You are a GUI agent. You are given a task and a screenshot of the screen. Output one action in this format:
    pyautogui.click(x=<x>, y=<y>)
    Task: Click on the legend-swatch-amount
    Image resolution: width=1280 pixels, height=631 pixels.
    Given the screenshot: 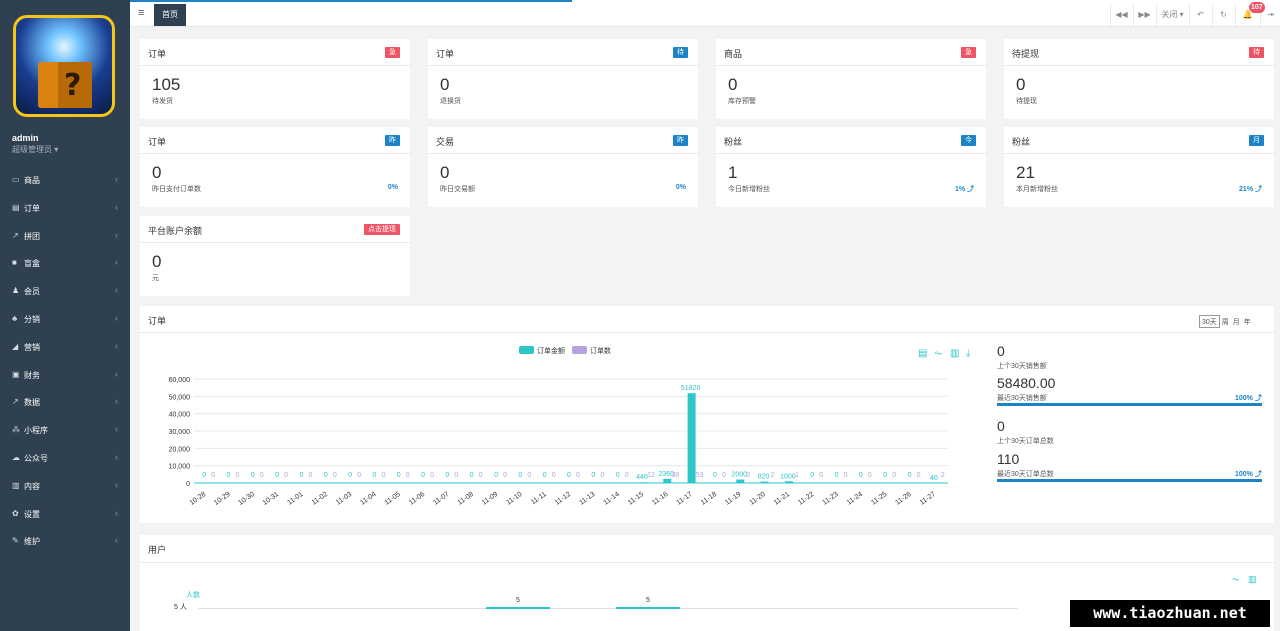 What is the action you would take?
    pyautogui.click(x=526, y=350)
    